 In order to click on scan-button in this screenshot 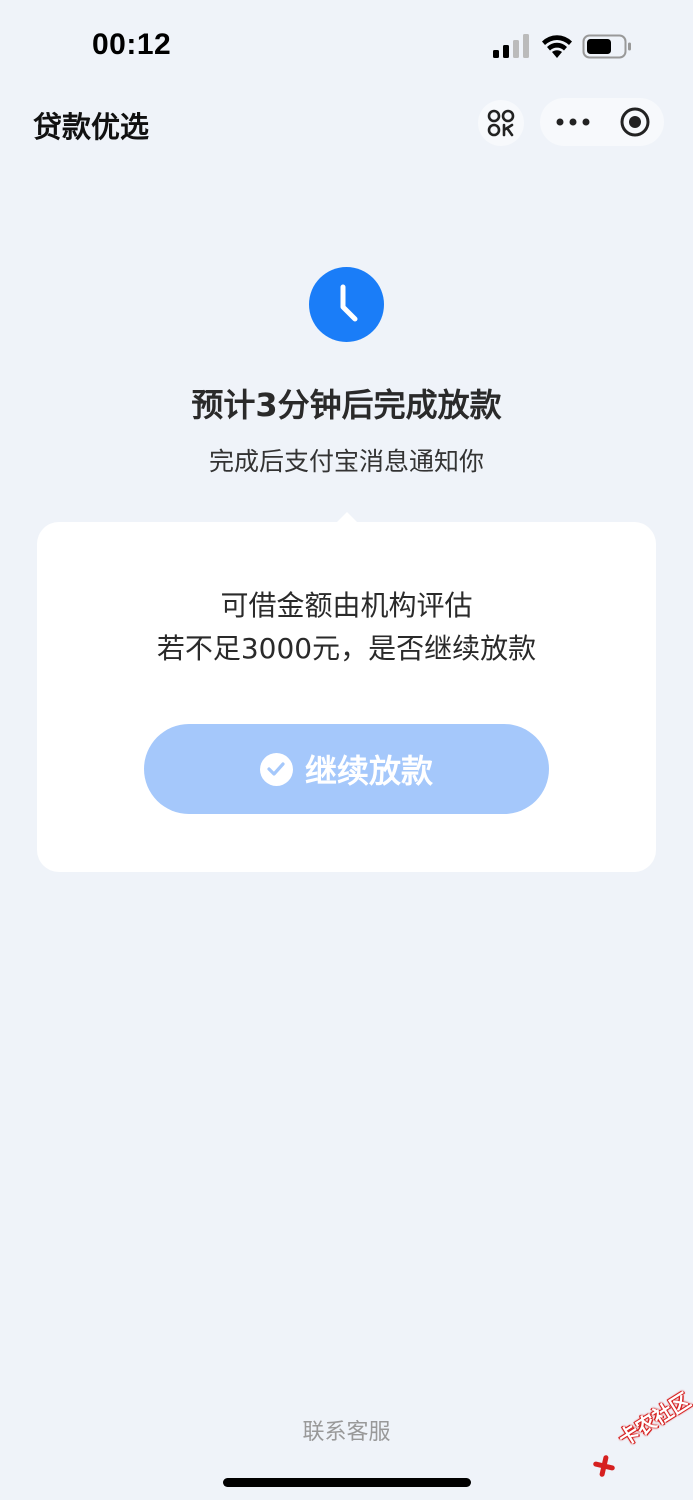, I will do `click(501, 123)`.